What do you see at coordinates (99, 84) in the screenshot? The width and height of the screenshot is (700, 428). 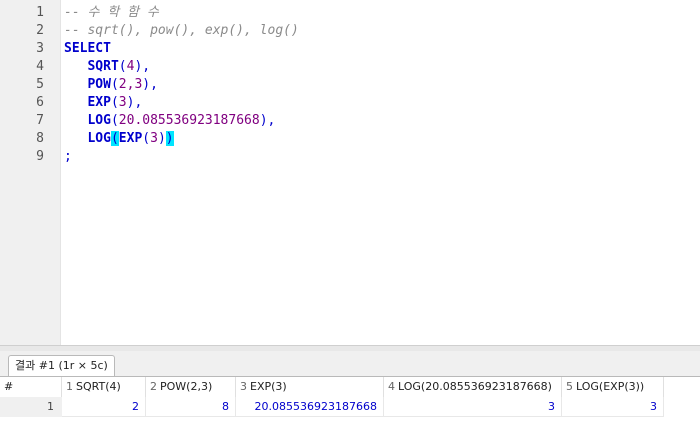 I see `function-name: POW` at bounding box center [99, 84].